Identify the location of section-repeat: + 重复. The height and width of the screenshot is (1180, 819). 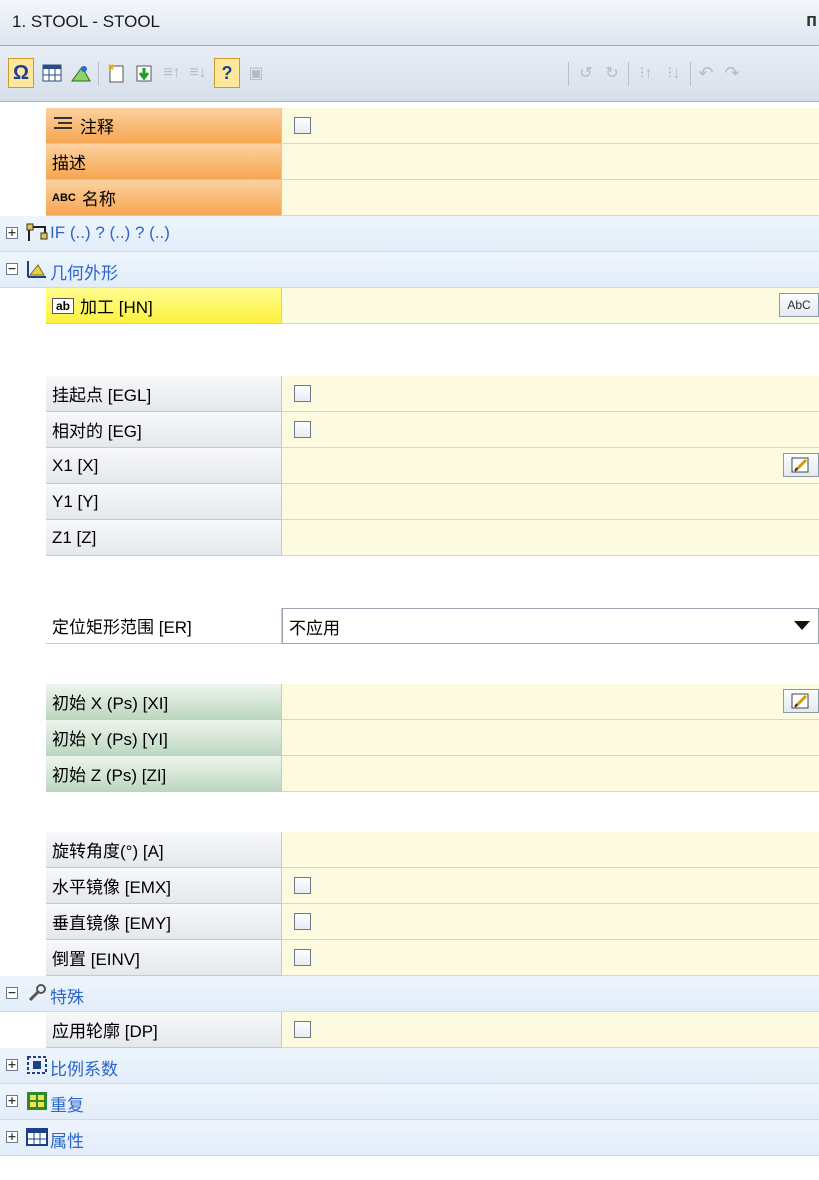
(409, 1102).